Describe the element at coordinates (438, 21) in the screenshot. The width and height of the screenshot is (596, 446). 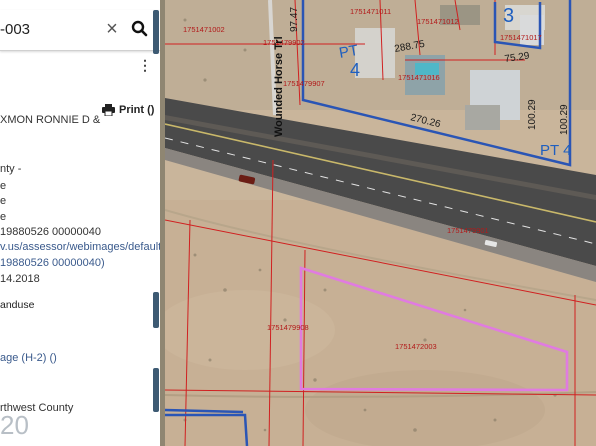
I see `parcel-label: 1751471012` at that location.